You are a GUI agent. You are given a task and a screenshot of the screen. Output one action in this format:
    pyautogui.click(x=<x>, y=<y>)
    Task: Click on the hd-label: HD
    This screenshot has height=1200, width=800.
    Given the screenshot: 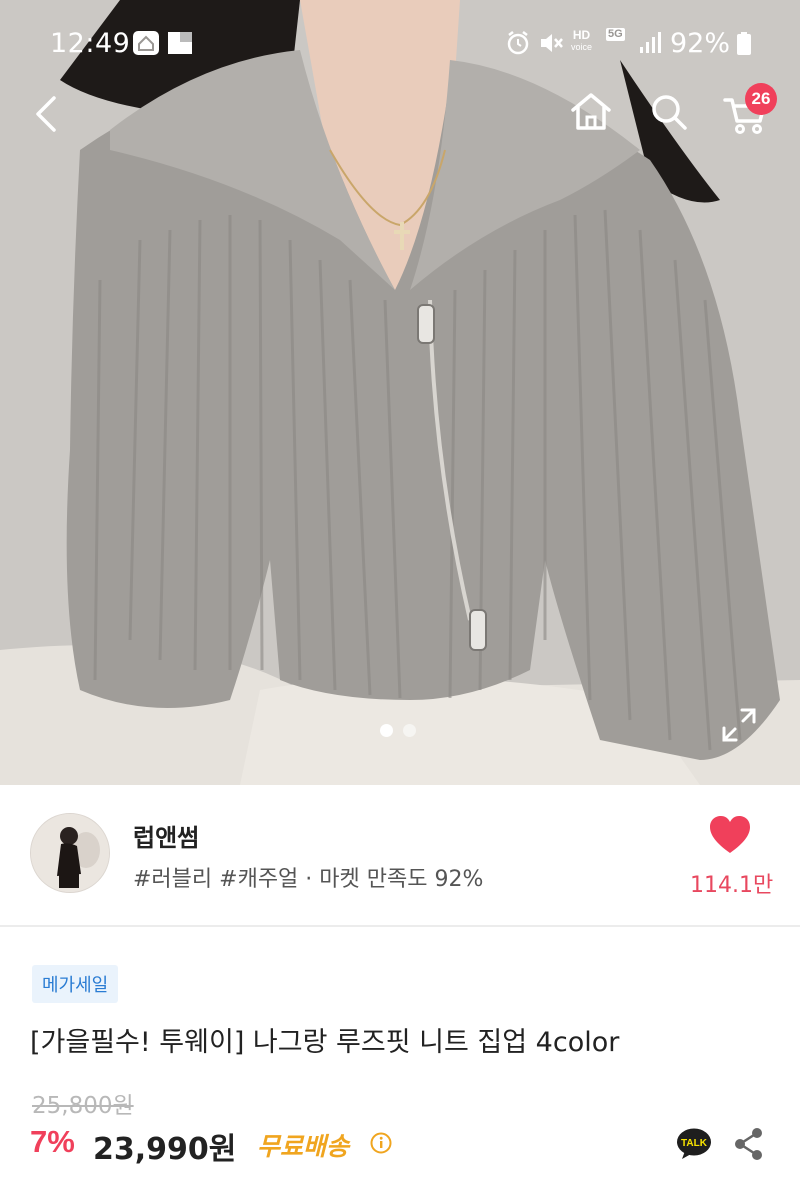 What is the action you would take?
    pyautogui.click(x=581, y=35)
    